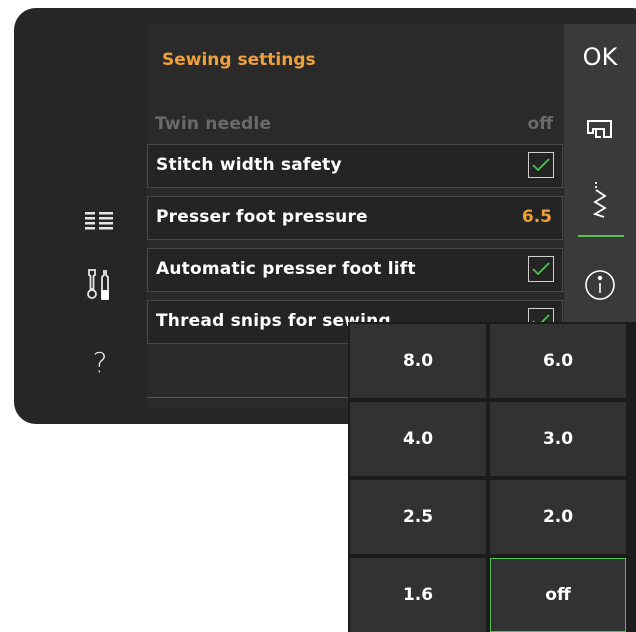 This screenshot has width=636, height=632. What do you see at coordinates (558, 361) in the screenshot?
I see `option-6-0: 6.0` at bounding box center [558, 361].